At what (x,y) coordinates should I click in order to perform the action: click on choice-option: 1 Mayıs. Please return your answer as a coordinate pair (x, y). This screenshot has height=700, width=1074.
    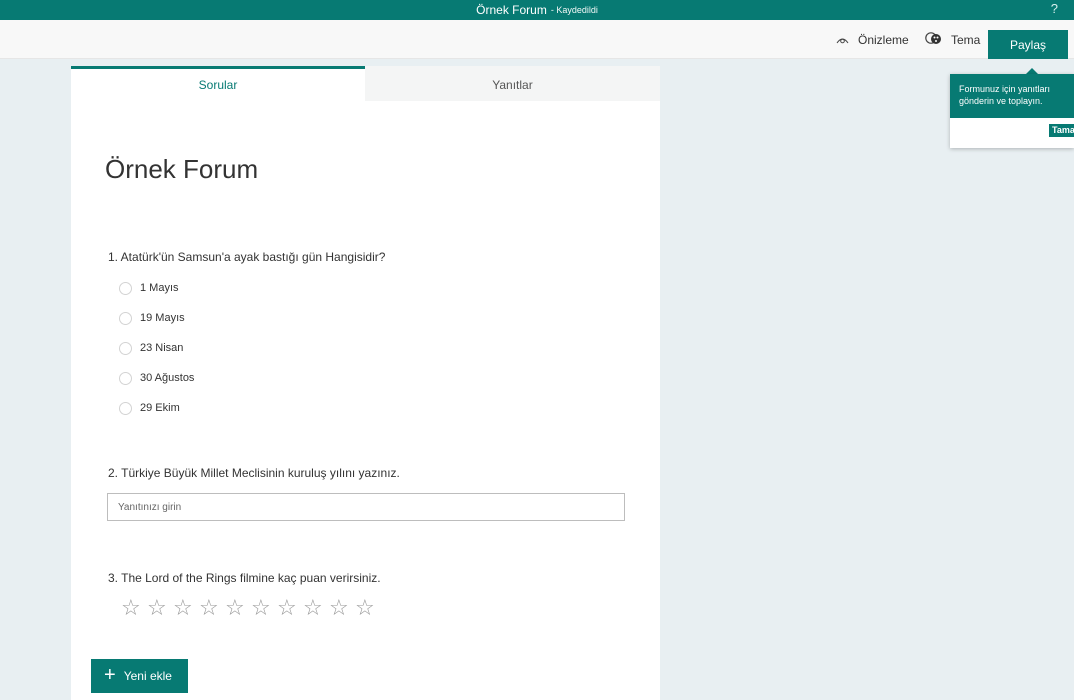
    Looking at the image, I should click on (149, 288).